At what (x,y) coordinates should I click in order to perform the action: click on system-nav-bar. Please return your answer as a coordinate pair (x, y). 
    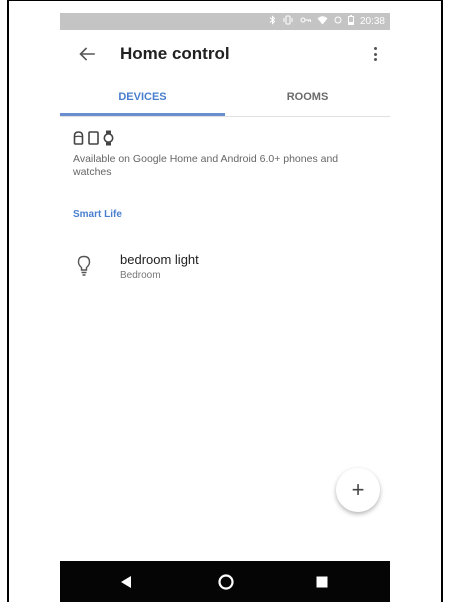
    Looking at the image, I should click on (225, 581).